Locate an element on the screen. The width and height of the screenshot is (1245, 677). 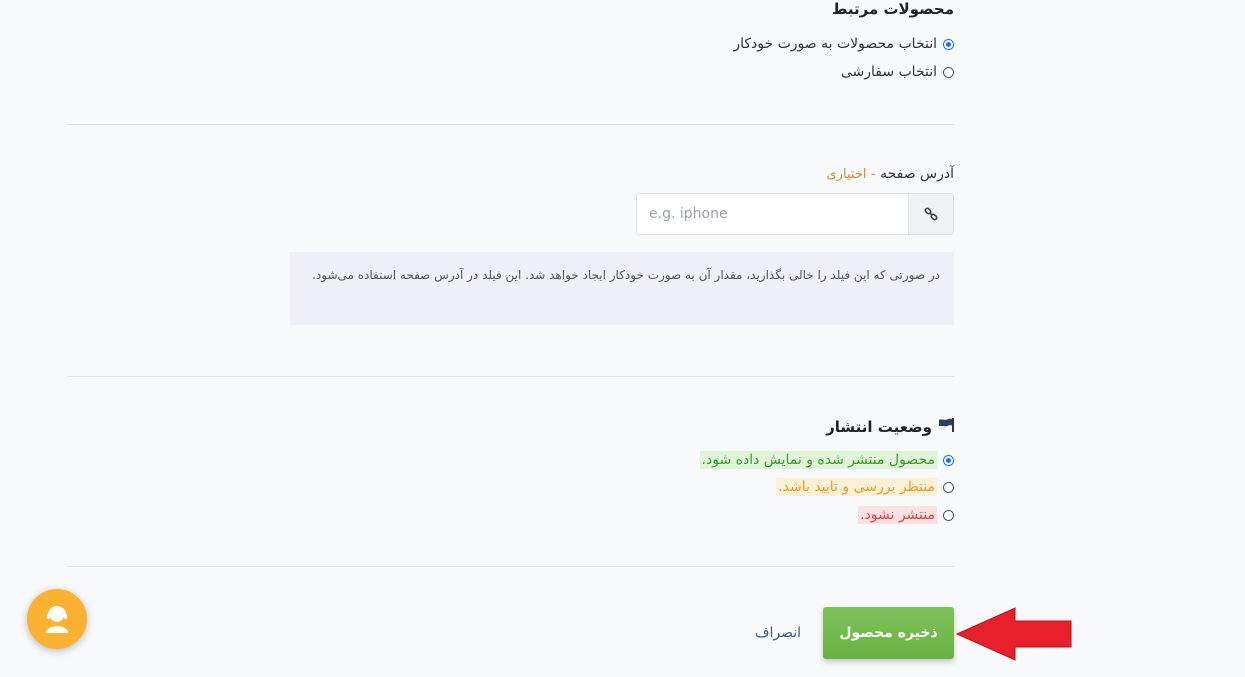
publish-status-title-text: وضعیت انتشار is located at coordinates (879, 427).